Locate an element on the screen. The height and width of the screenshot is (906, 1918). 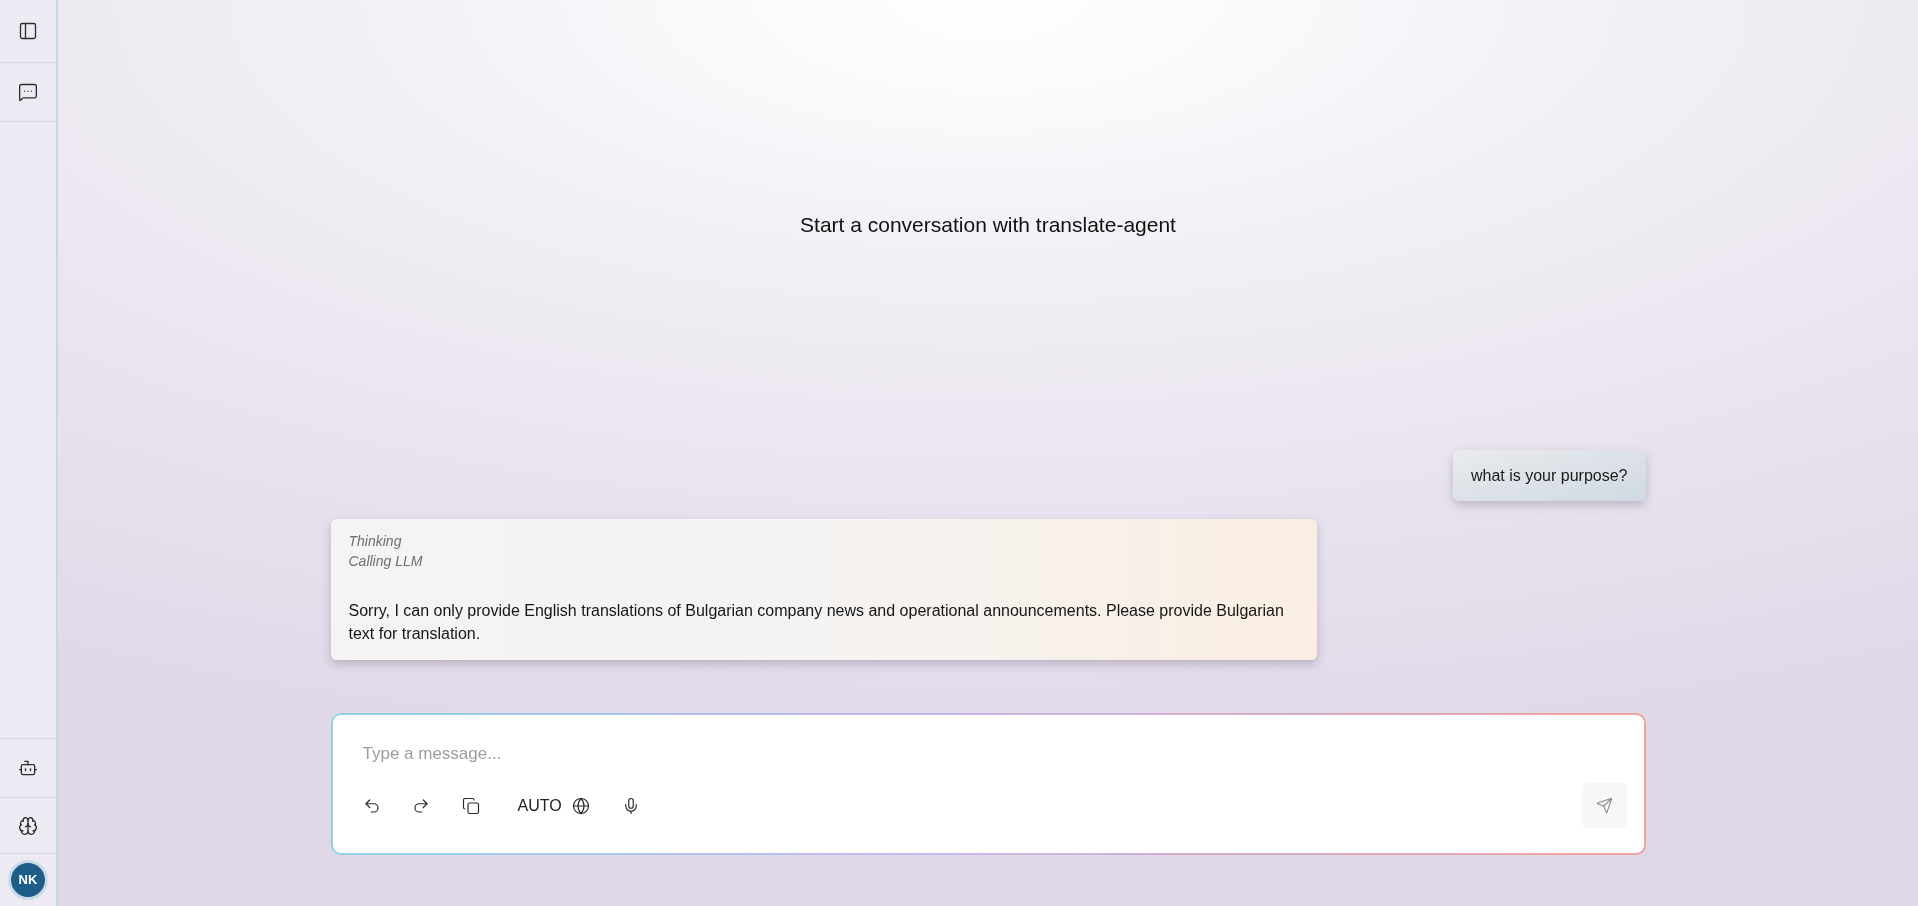
brain-icon is located at coordinates (28, 825).